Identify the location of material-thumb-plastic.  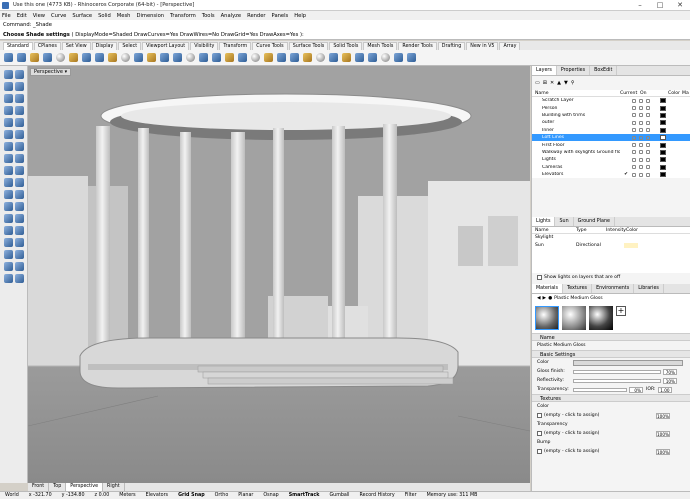
(547, 318).